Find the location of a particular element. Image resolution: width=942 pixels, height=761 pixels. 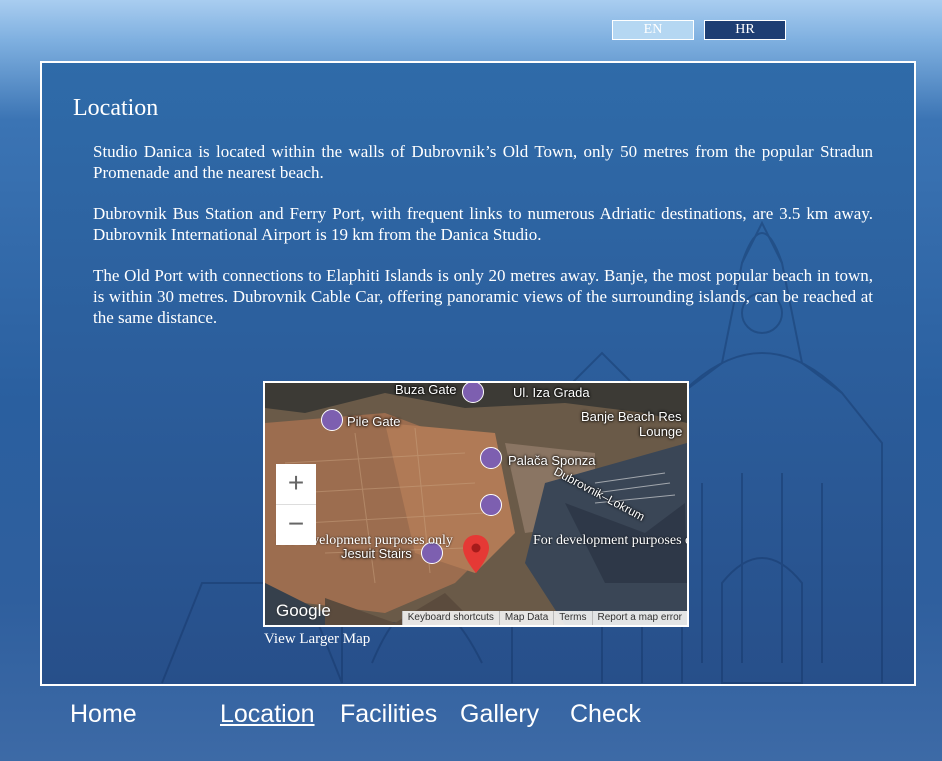

map-label-banje-beach: Banje Beach Res is located at coordinates (631, 416).